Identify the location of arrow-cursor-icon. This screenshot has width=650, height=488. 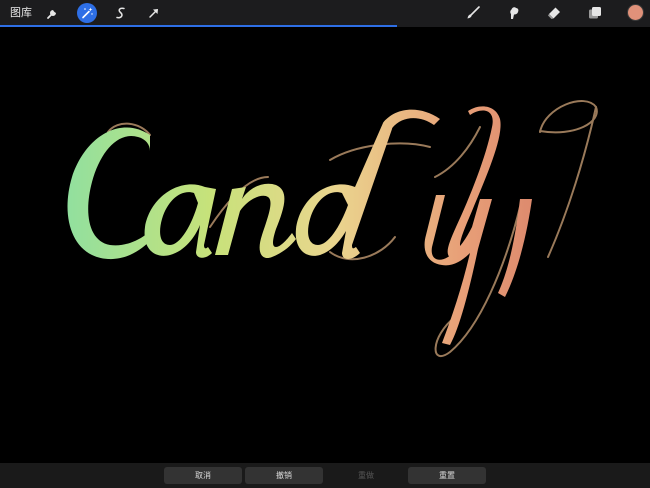
(154, 13).